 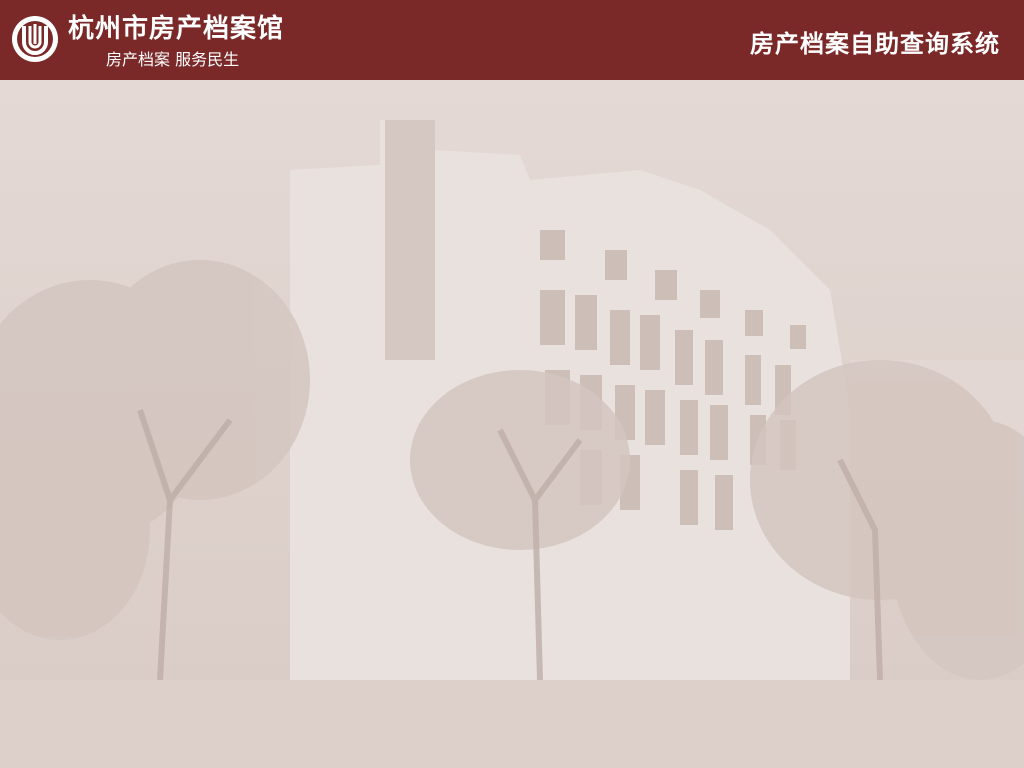 What do you see at coordinates (35, 39) in the screenshot?
I see `archive-logo-icon` at bounding box center [35, 39].